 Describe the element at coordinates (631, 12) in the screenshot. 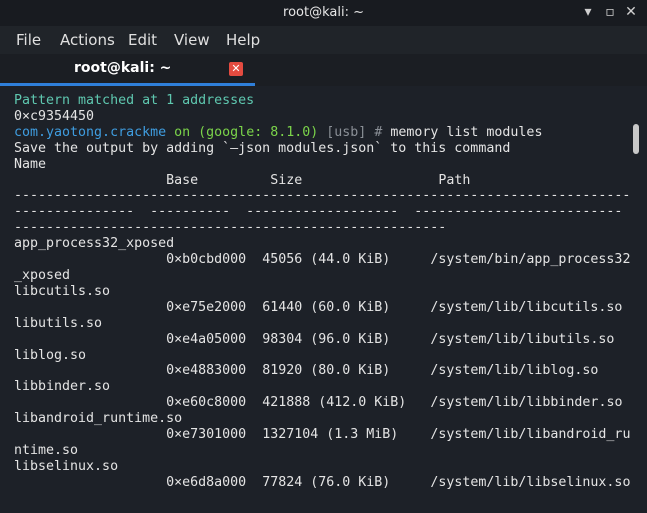

I see `close-window-button: ✕` at that location.